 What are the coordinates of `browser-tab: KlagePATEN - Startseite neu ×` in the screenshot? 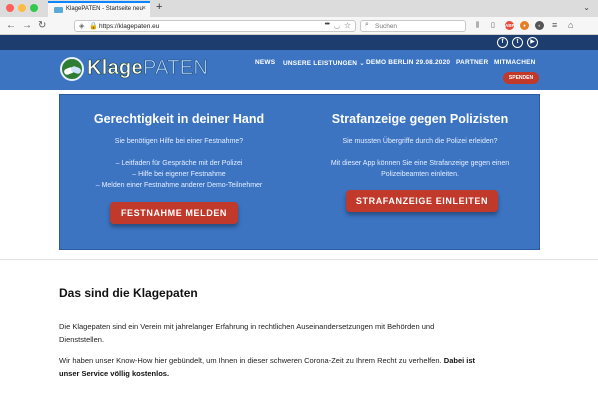 It's located at (99, 9).